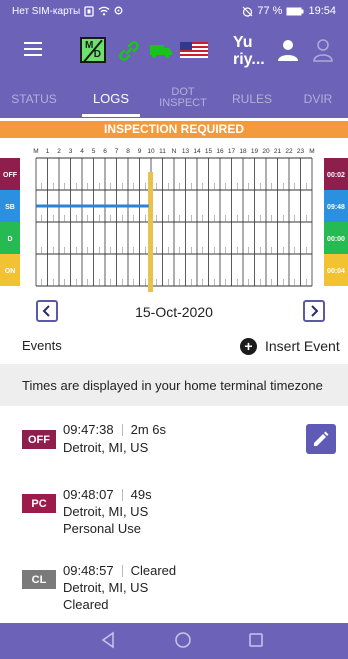  I want to click on hour-label: 2, so click(59, 151).